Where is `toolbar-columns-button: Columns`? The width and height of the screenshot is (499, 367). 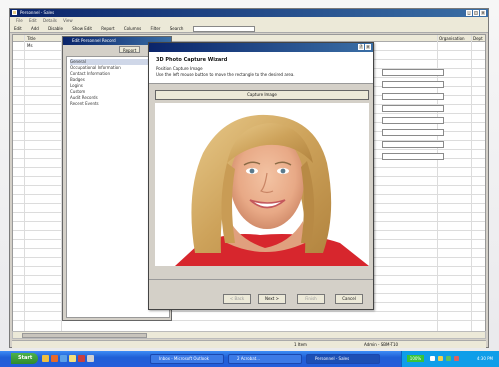
toolbar-columns-button: Columns is located at coordinates (132, 28).